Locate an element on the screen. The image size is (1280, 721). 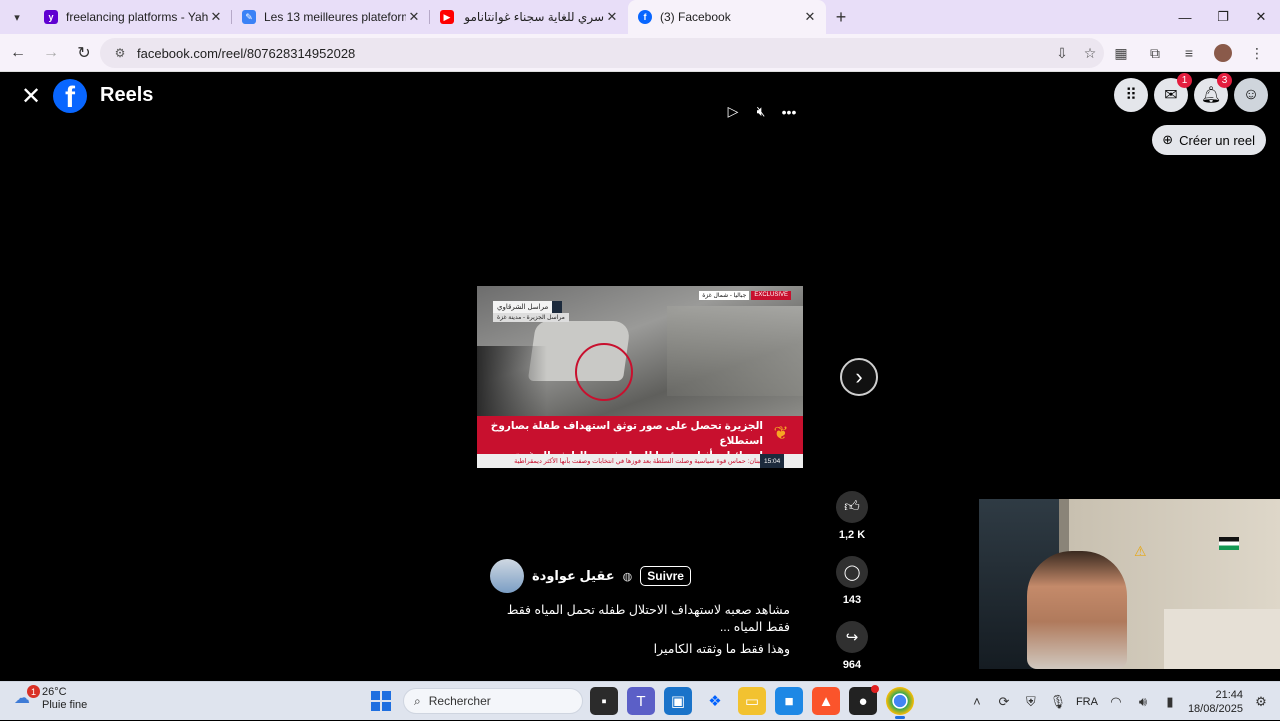
weather-temp: 26°C is located at coordinates (54, 692).